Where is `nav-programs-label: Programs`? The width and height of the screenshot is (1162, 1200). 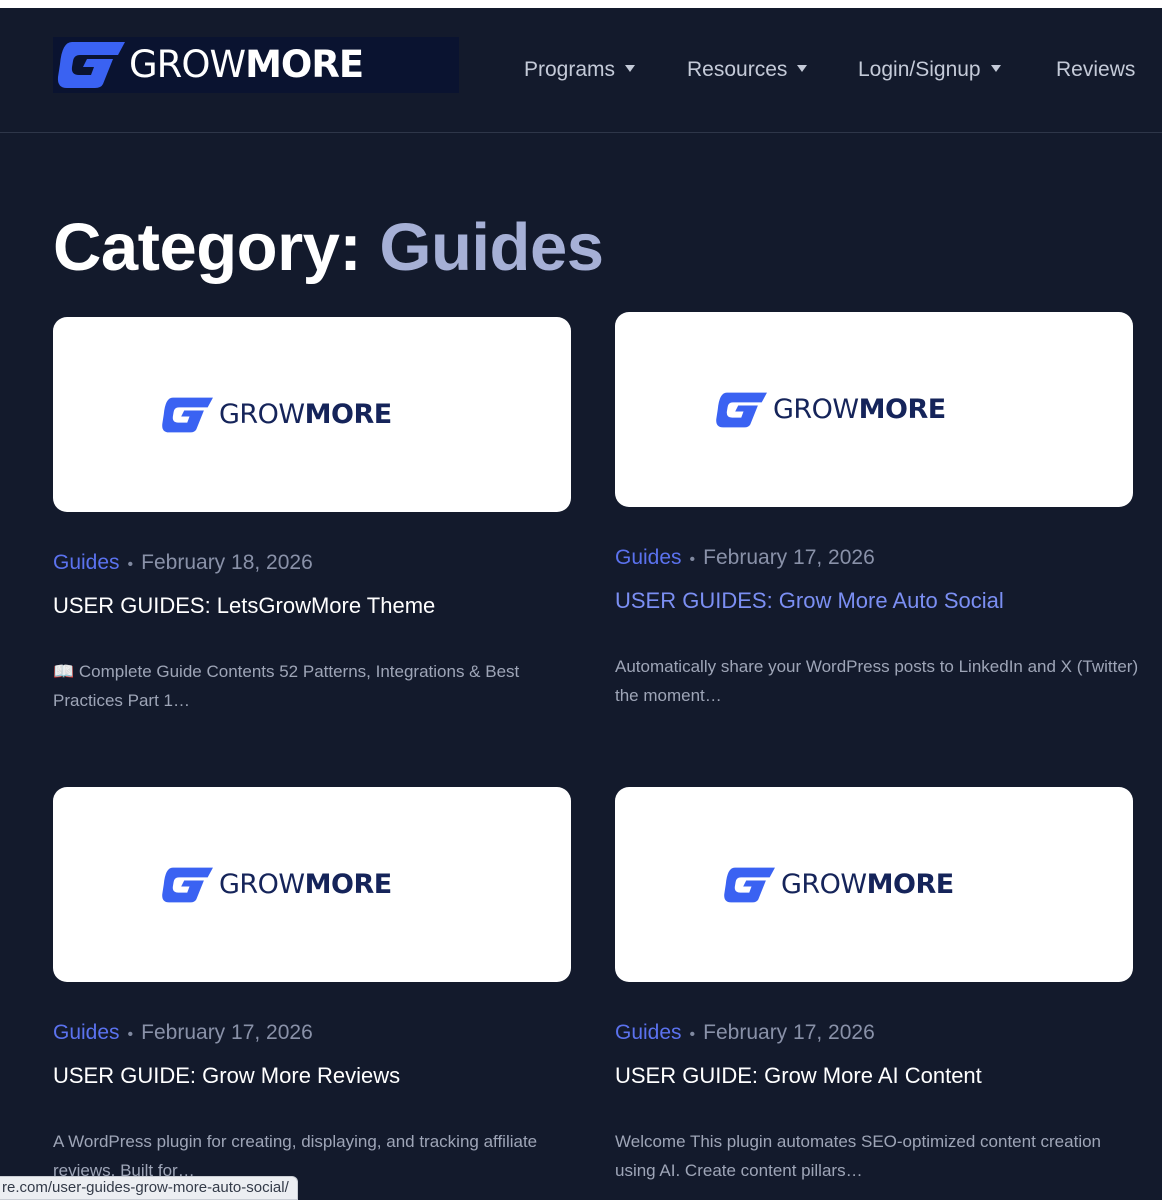
nav-programs-label: Programs is located at coordinates (570, 69).